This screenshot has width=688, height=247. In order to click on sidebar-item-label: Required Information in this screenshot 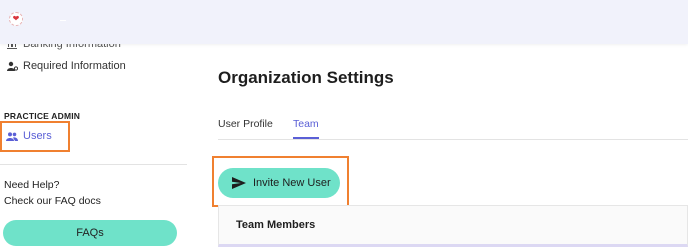, I will do `click(74, 66)`.